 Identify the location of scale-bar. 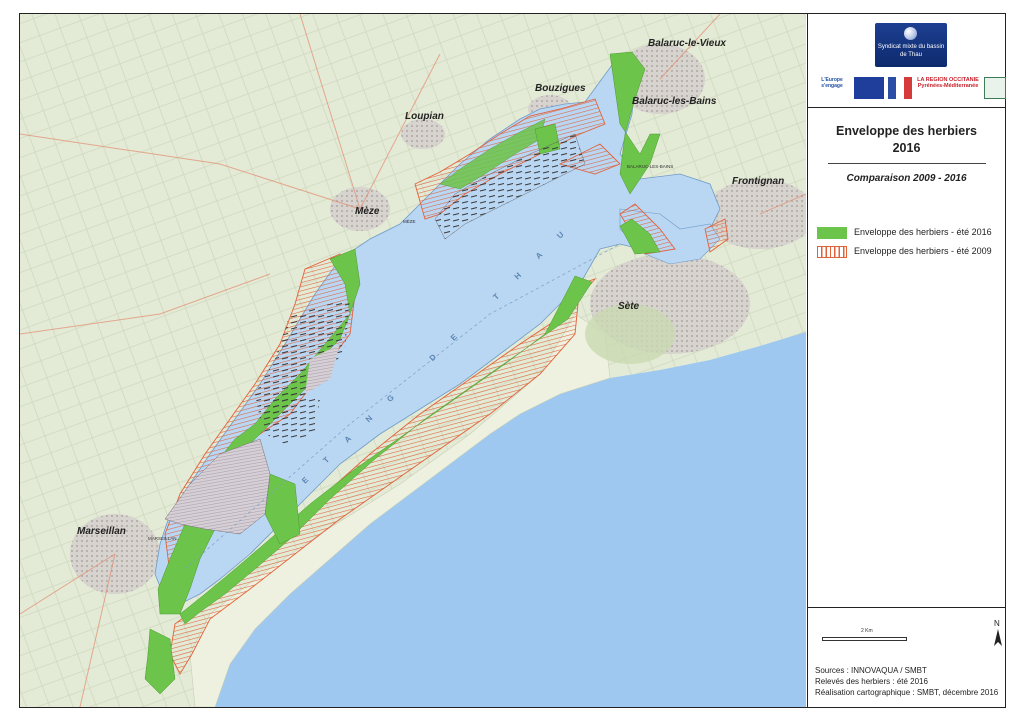
(864, 639).